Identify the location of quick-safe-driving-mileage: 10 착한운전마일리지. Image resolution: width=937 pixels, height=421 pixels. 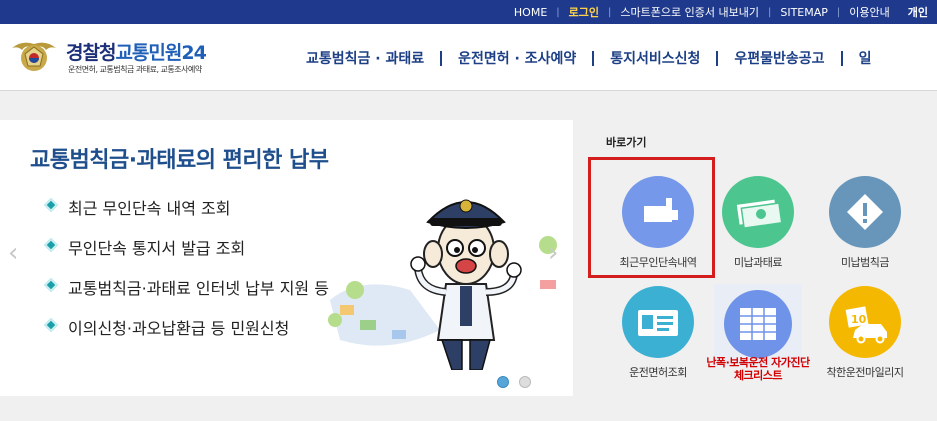
(855, 331).